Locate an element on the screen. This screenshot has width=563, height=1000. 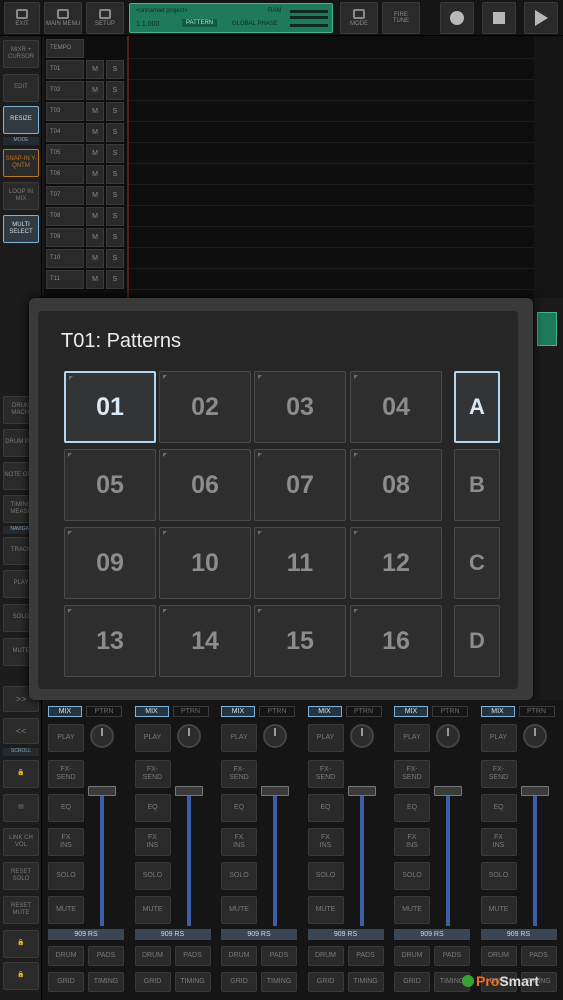
pattern-pad-04: 04 is located at coordinates (396, 407).